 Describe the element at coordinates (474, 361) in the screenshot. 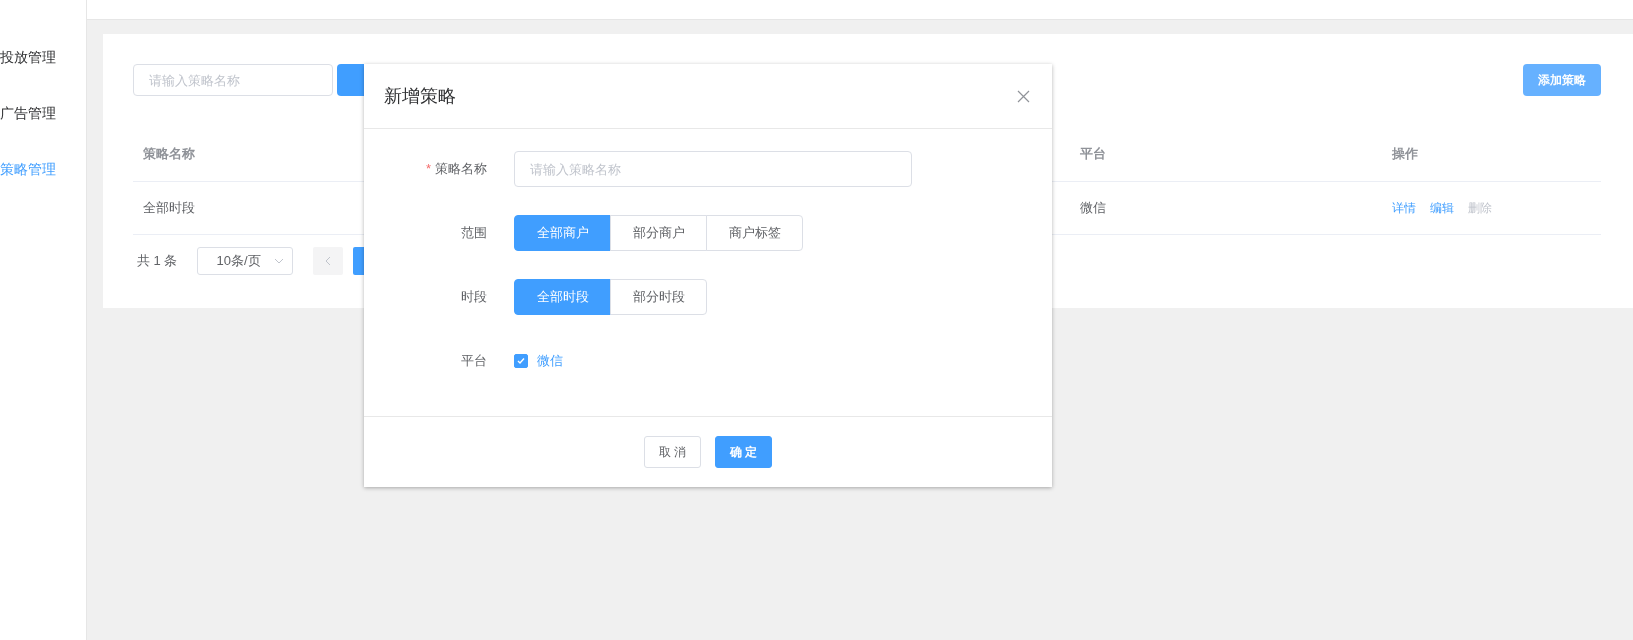

I see `field-label: 平台` at that location.